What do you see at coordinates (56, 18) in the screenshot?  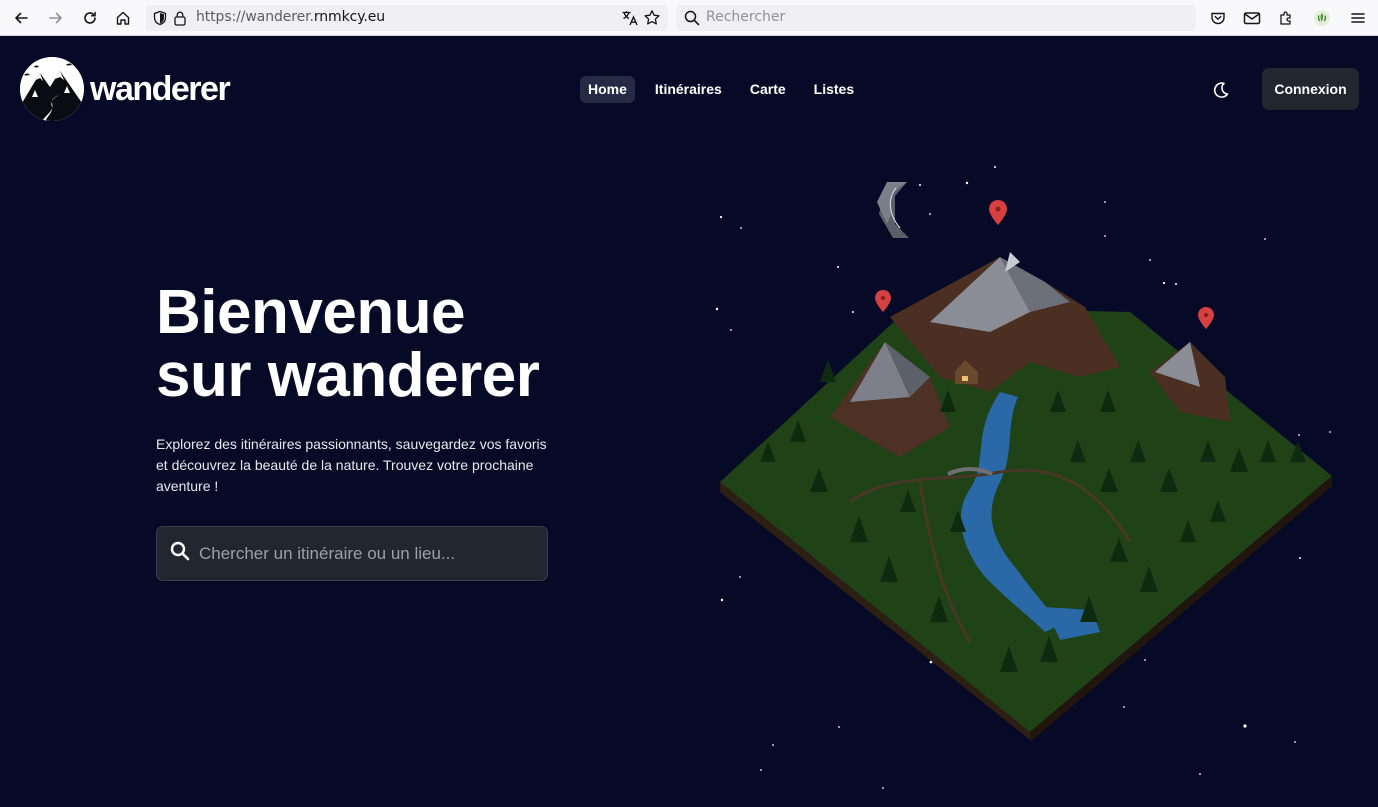 I see `forward-arrow-icon` at bounding box center [56, 18].